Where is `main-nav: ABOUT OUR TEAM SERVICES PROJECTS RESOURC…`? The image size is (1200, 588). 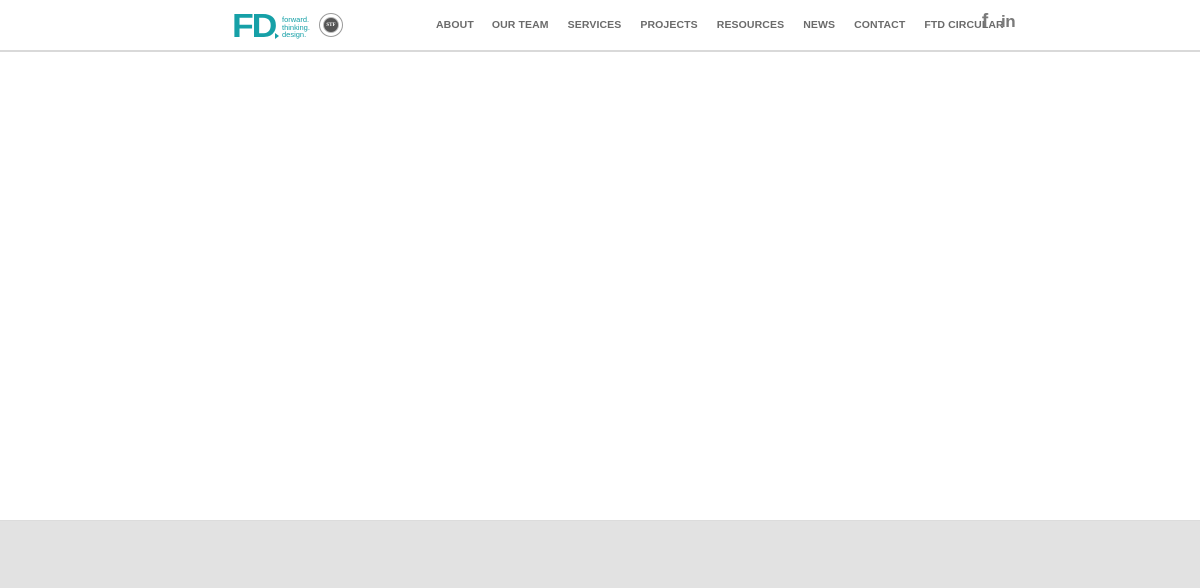
main-nav: ABOUT OUR TEAM SERVICES PROJECTS RESOURC… is located at coordinates (720, 25).